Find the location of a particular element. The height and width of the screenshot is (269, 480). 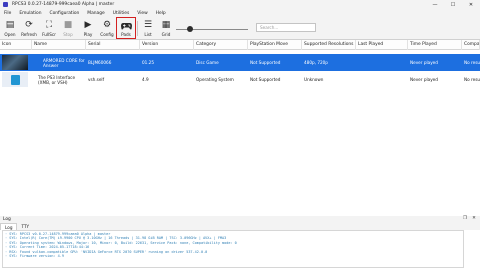

pads-button: Pads is located at coordinates (126, 28).